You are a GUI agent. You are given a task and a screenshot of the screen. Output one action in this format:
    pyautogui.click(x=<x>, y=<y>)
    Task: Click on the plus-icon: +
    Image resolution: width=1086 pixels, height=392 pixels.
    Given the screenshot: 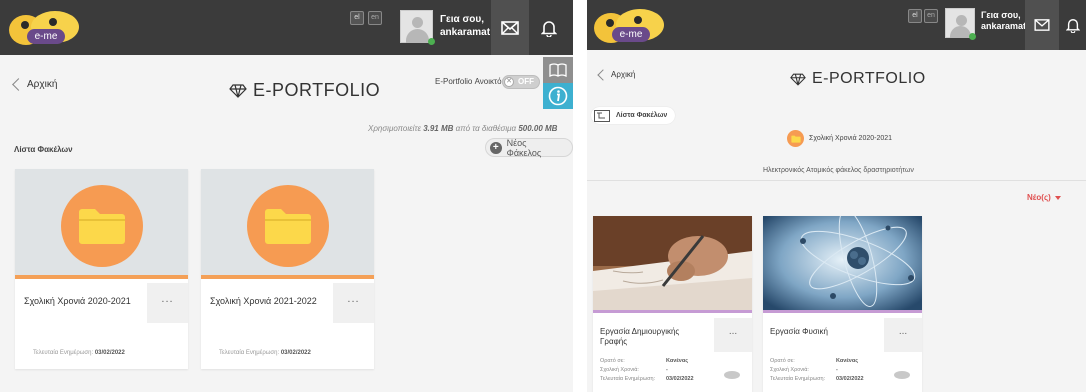 What is the action you would take?
    pyautogui.click(x=496, y=147)
    